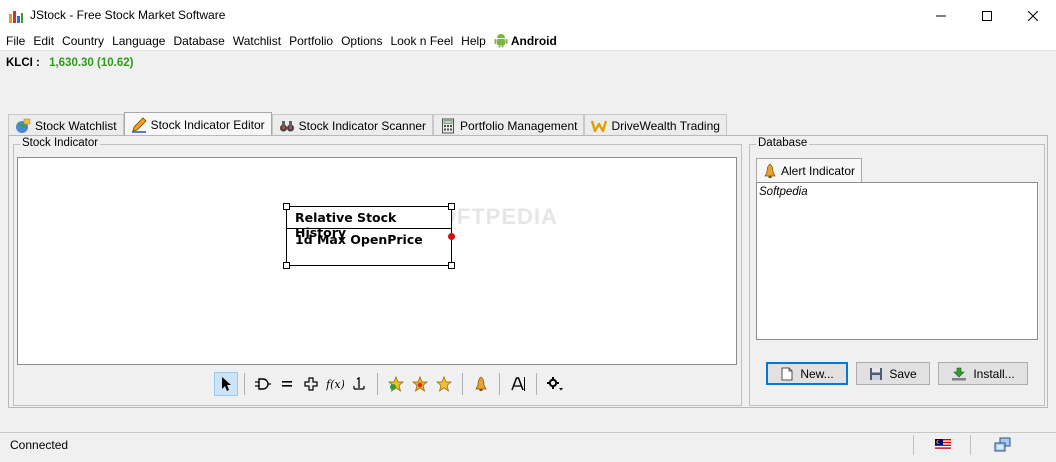 Image resolution: width=1056 pixels, height=462 pixels. I want to click on editor-toolbar: f(x), so click(390, 384).